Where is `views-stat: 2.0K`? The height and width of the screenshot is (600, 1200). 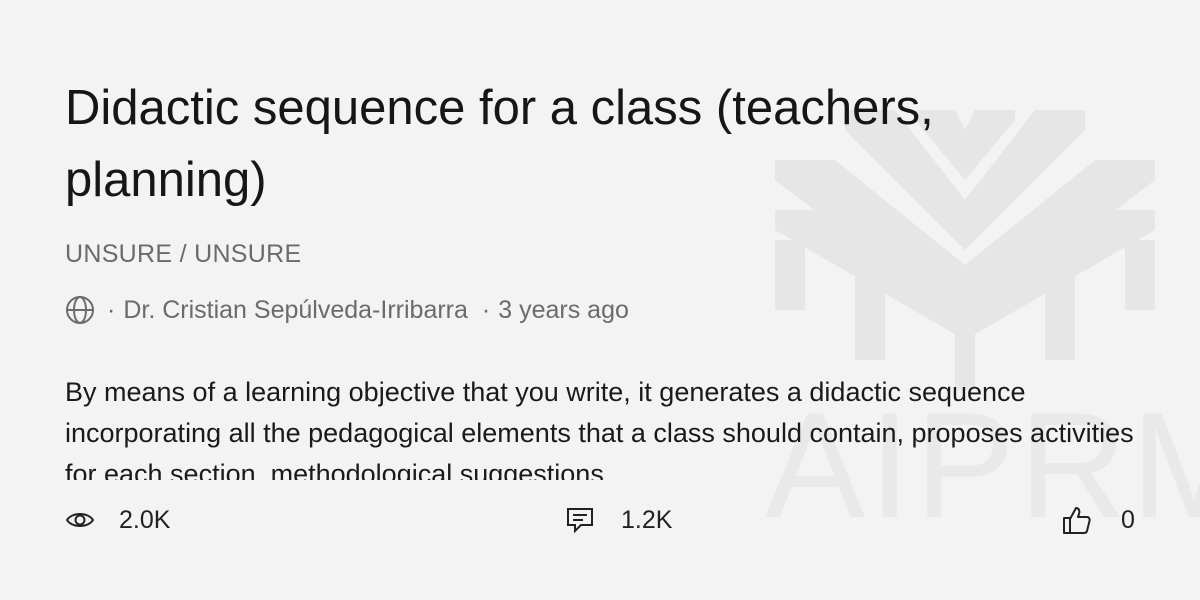
views-stat: 2.0K is located at coordinates (117, 520).